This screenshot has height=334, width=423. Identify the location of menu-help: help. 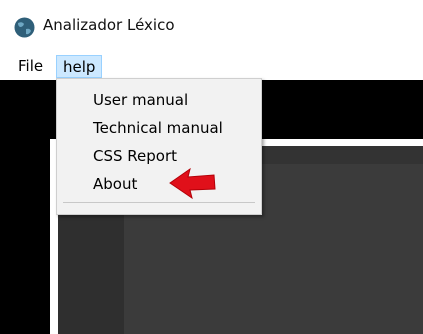
(79, 66).